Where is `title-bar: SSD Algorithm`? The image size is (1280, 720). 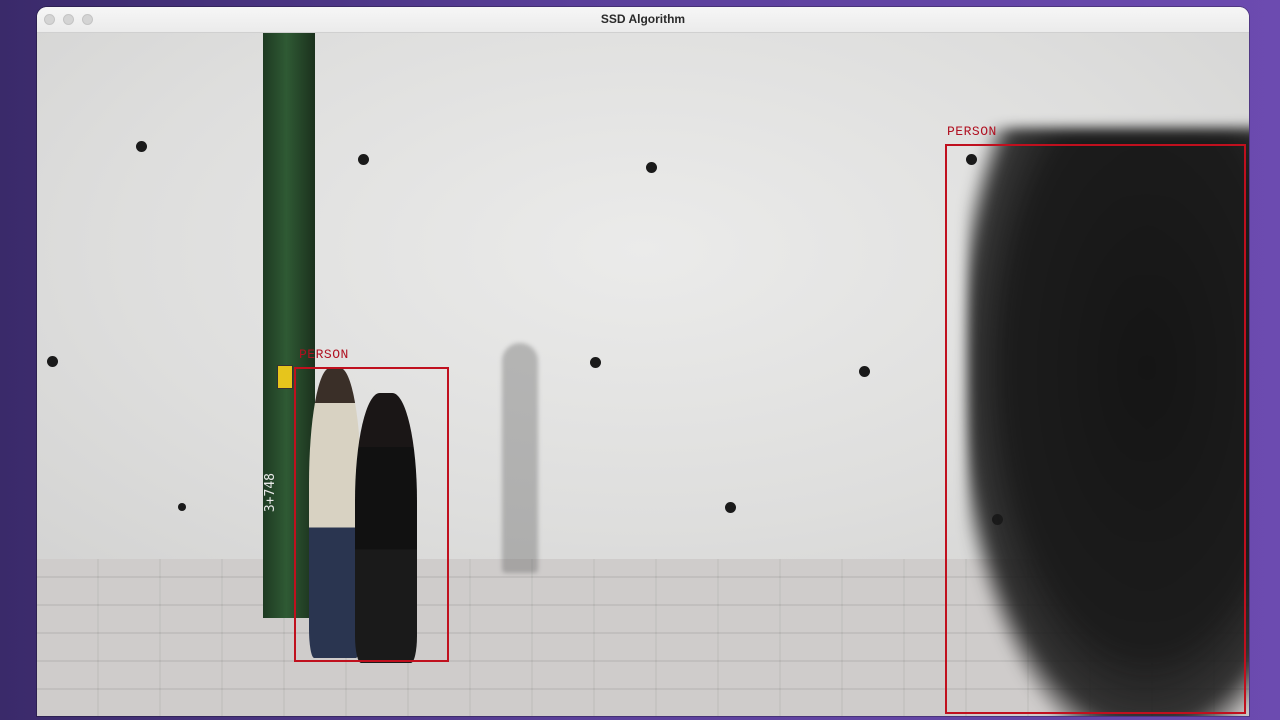
title-bar: SSD Algorithm is located at coordinates (643, 20).